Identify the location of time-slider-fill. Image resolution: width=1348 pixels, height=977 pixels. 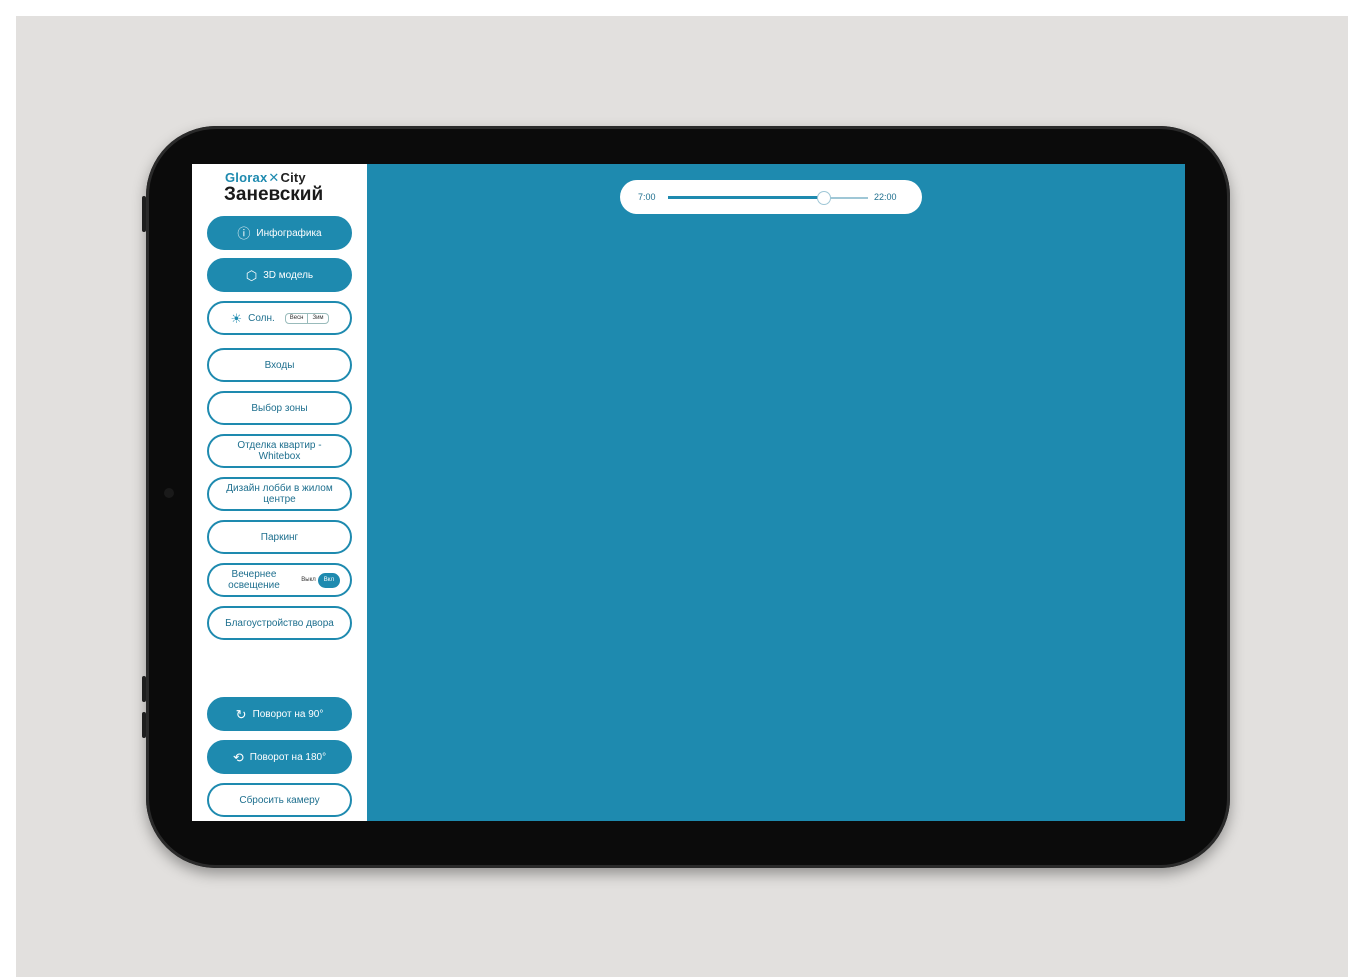
(746, 197).